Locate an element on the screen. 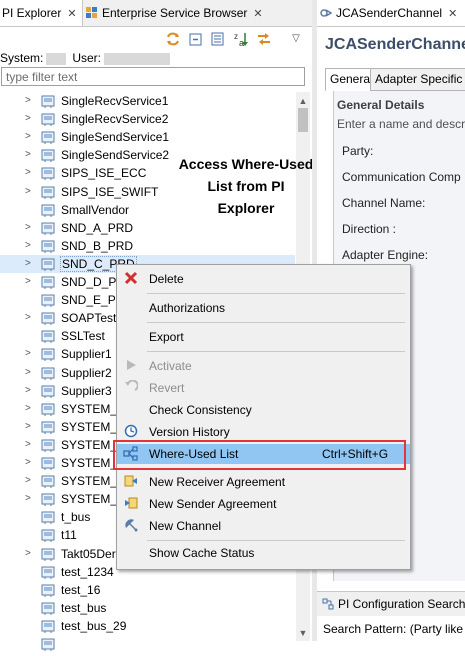  revert-icon is located at coordinates (131, 387).